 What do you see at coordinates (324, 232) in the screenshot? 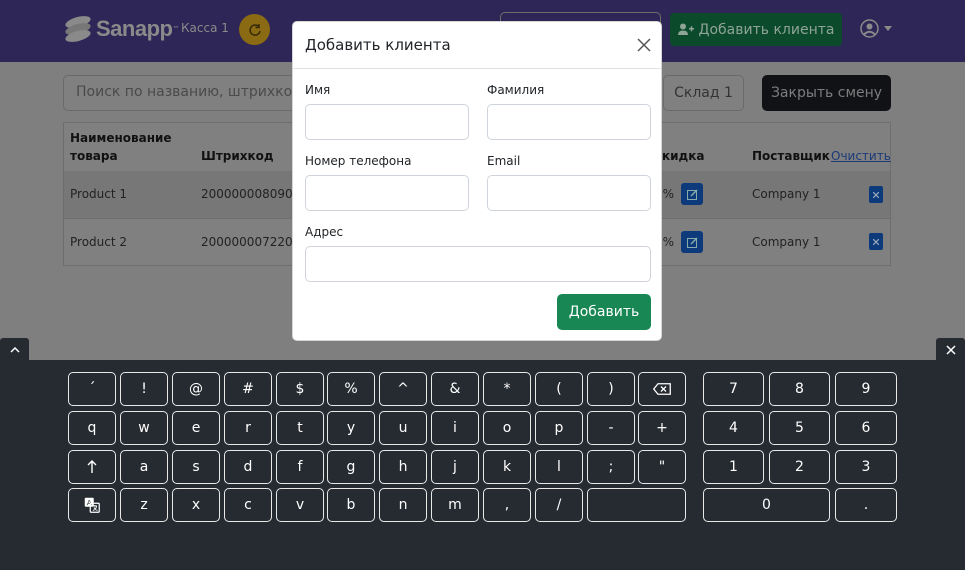
I see `address-label: Адрес` at bounding box center [324, 232].